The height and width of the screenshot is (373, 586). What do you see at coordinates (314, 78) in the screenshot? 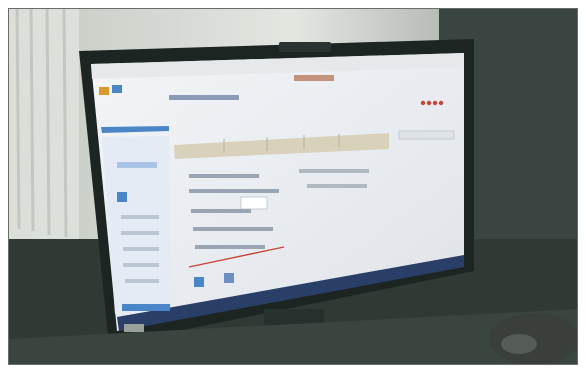
I see `page-logo` at bounding box center [314, 78].